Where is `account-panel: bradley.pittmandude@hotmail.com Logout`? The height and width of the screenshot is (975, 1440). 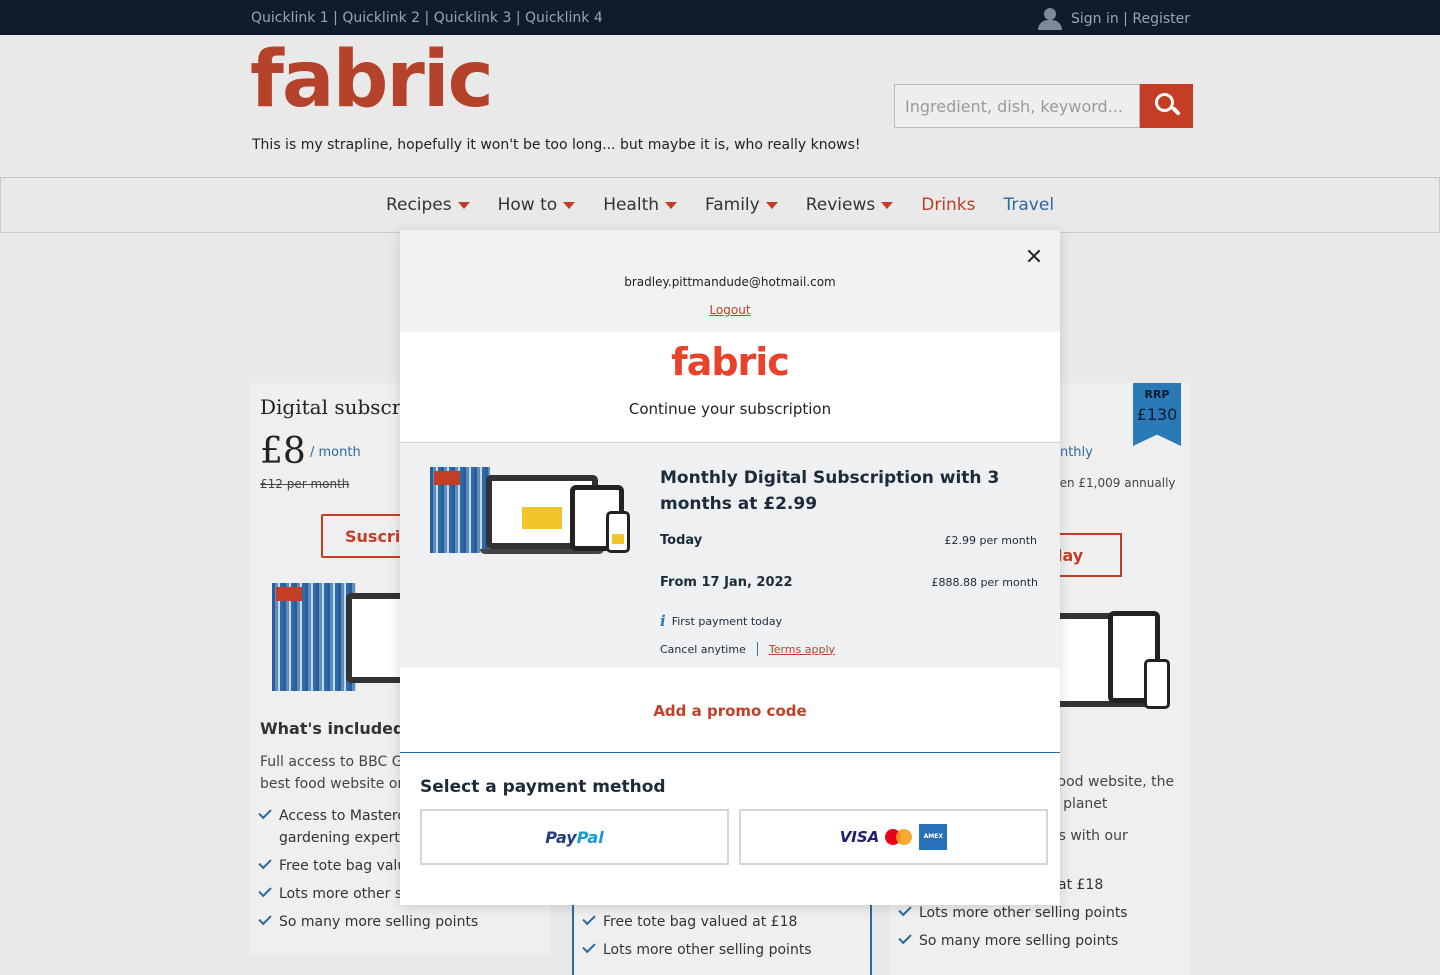
account-panel: bradley.pittmandude@hotmail.com Logout is located at coordinates (730, 281).